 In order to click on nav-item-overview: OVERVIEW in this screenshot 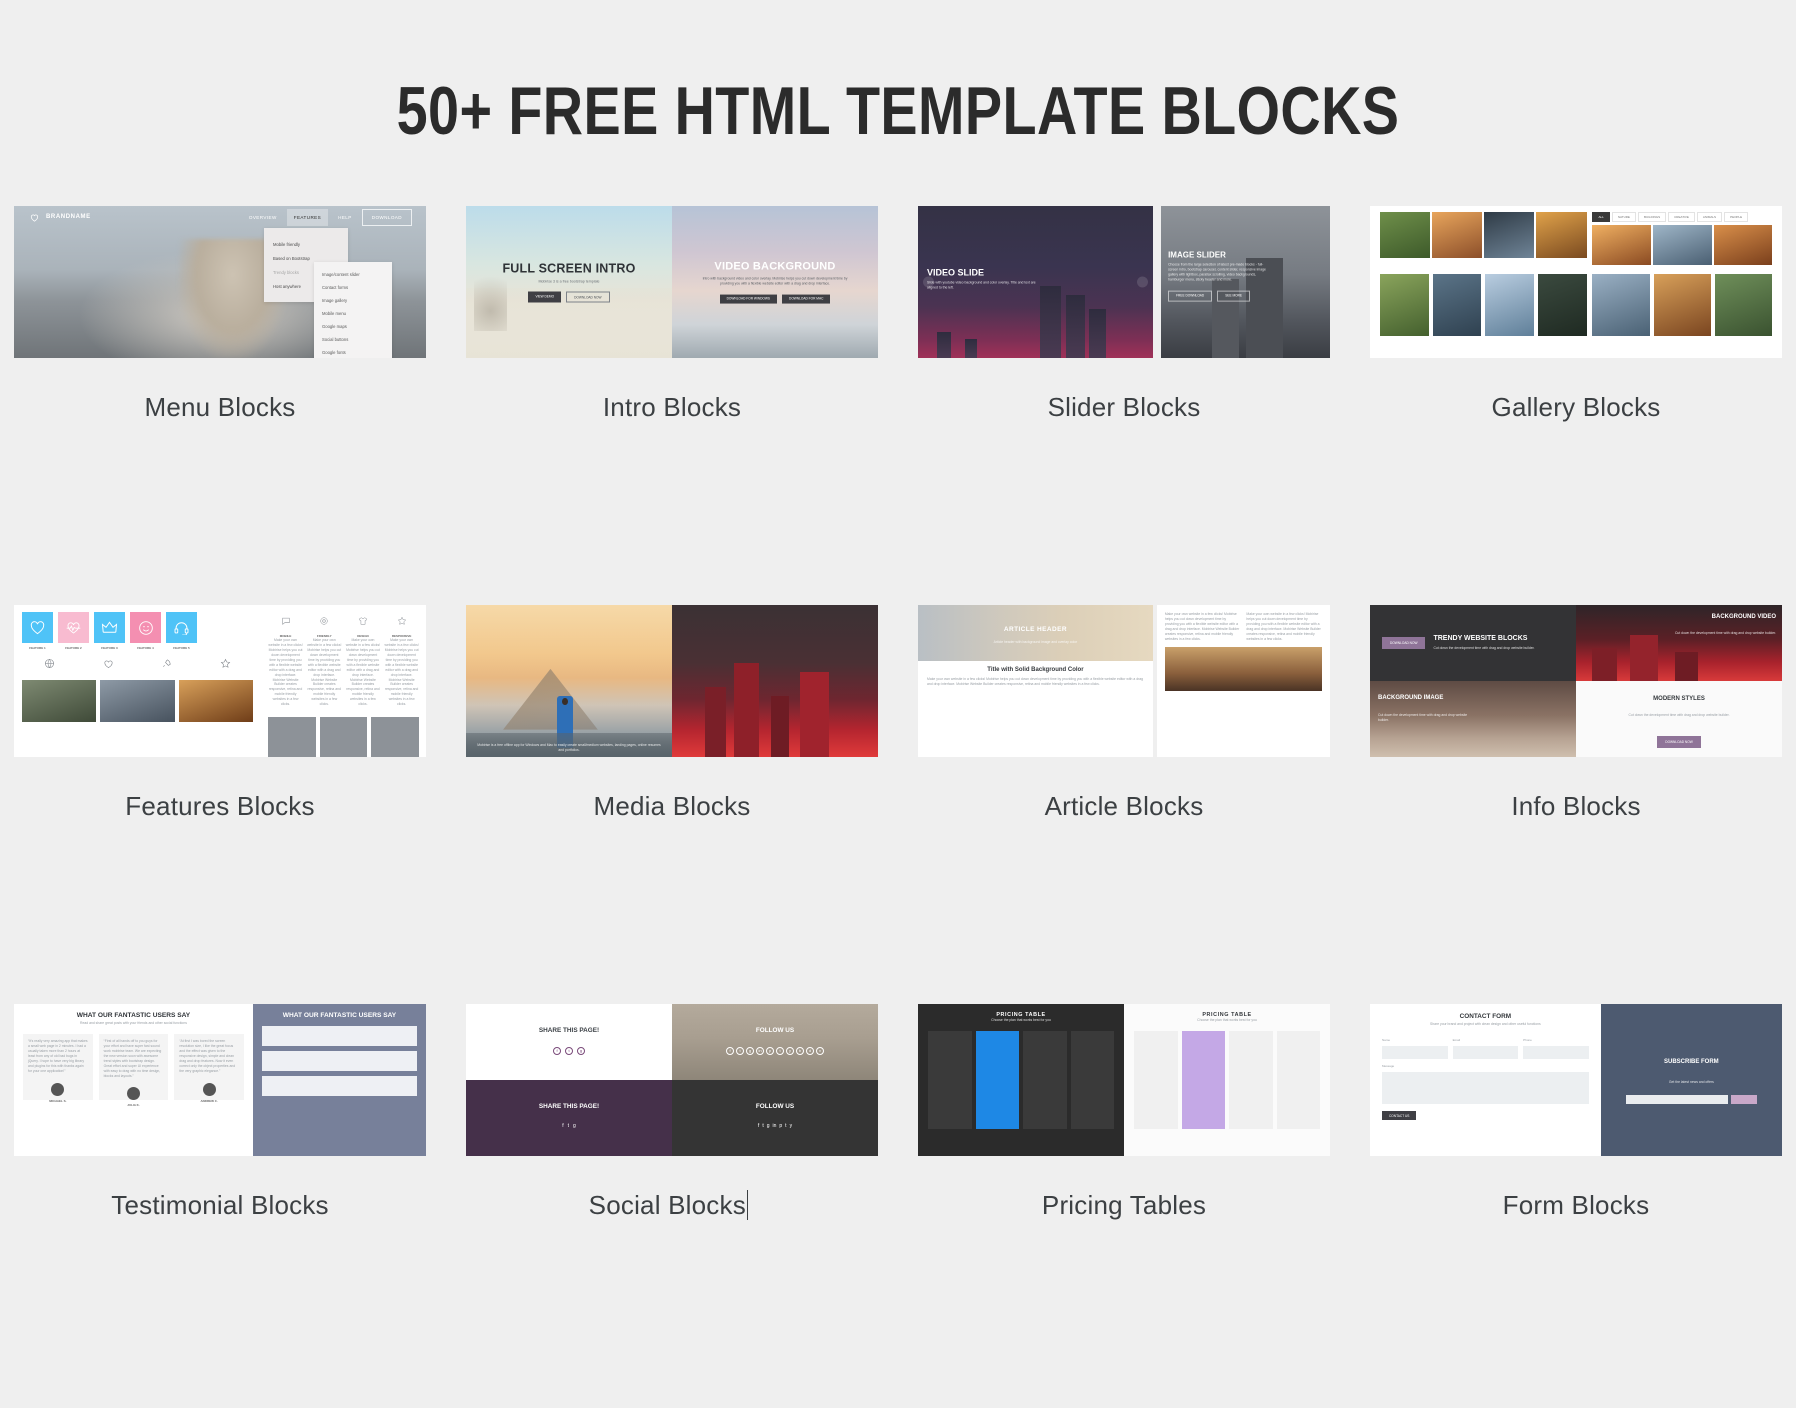, I will do `click(263, 217)`.